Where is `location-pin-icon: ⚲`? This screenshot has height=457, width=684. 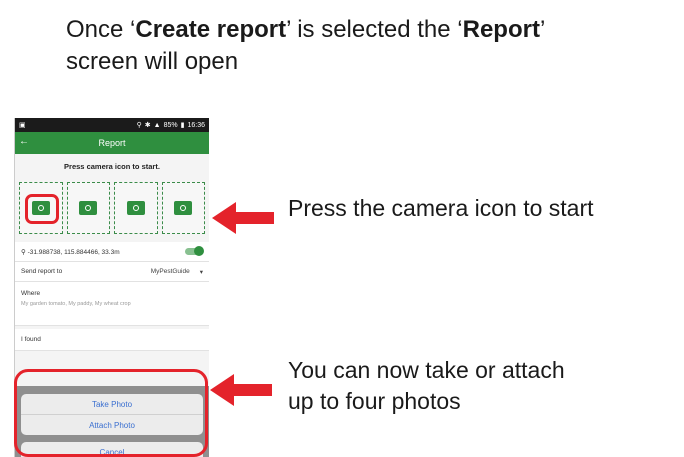 location-pin-icon: ⚲ is located at coordinates (24, 252).